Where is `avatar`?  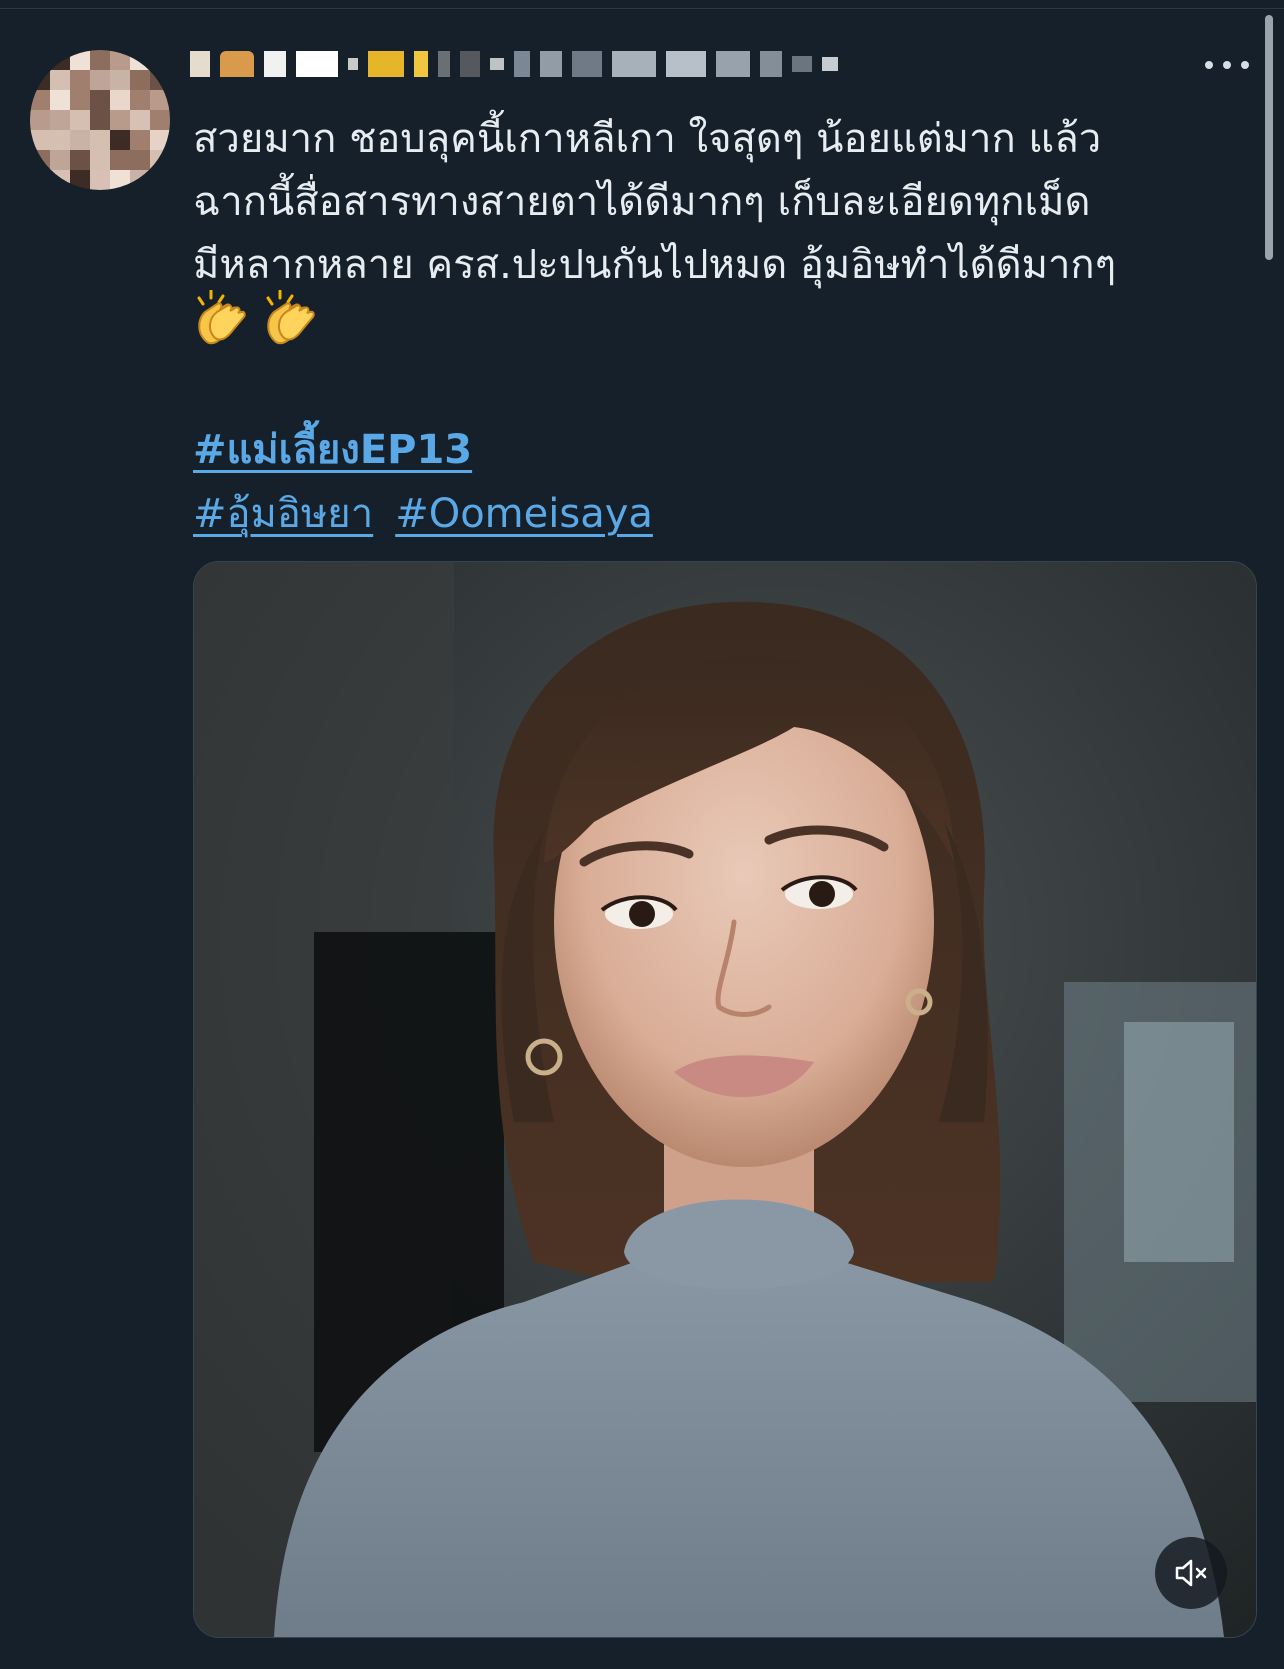 avatar is located at coordinates (100, 120).